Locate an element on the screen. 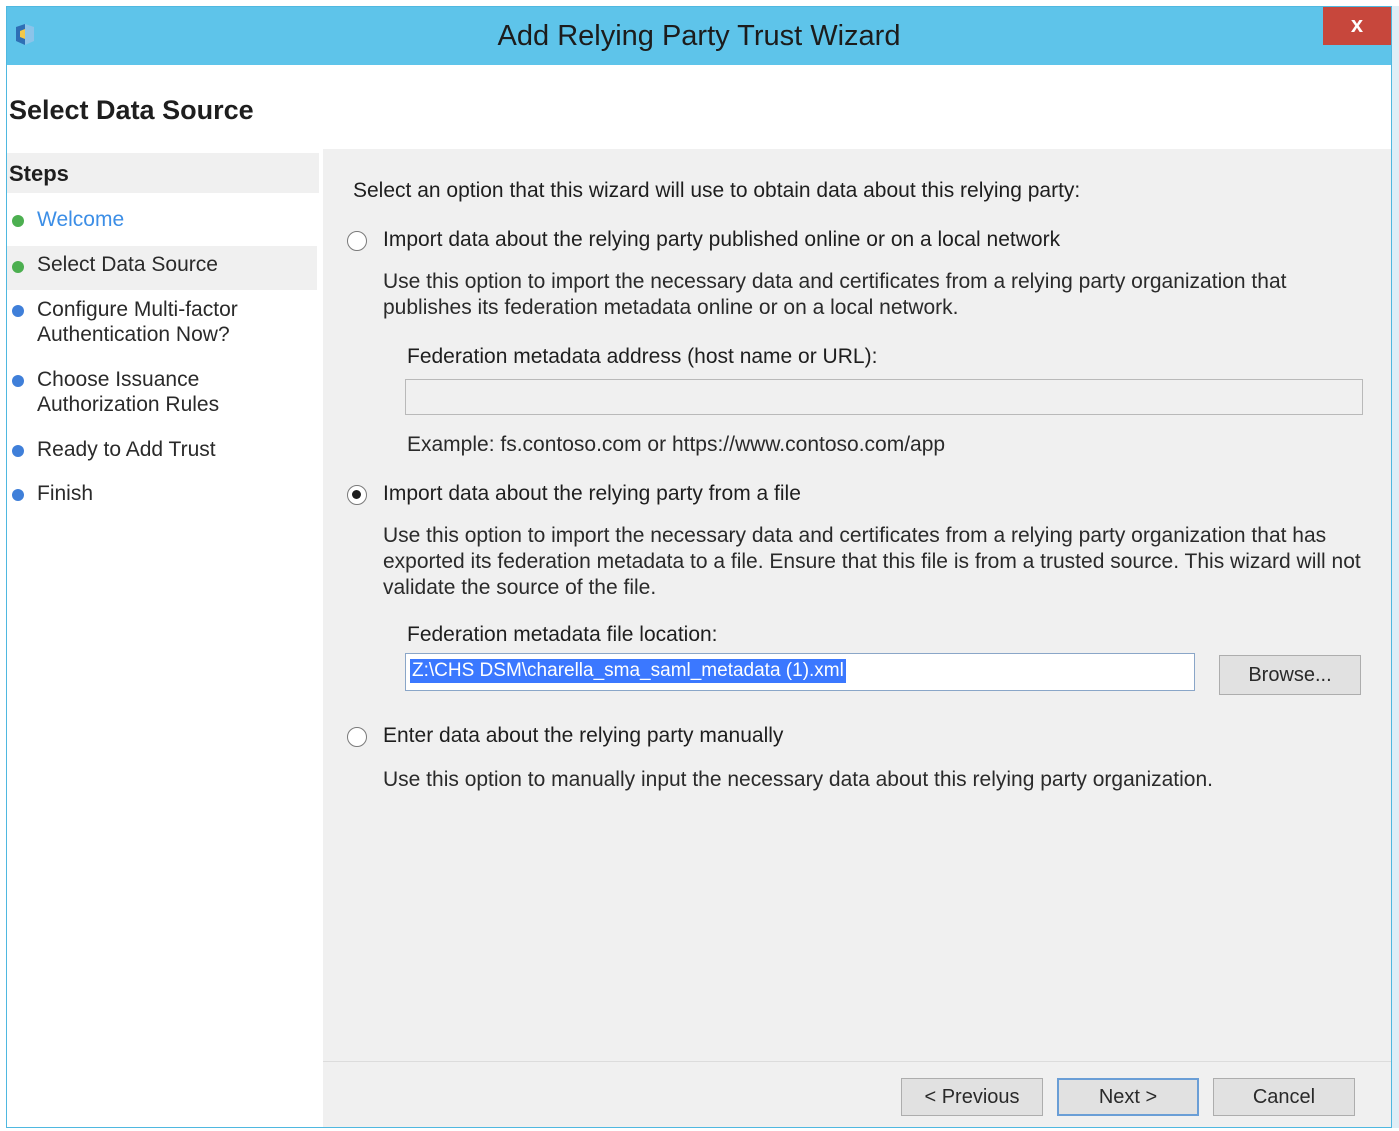 Image resolution: width=1399 pixels, height=1131 pixels. next-button: Next > is located at coordinates (1128, 1097).